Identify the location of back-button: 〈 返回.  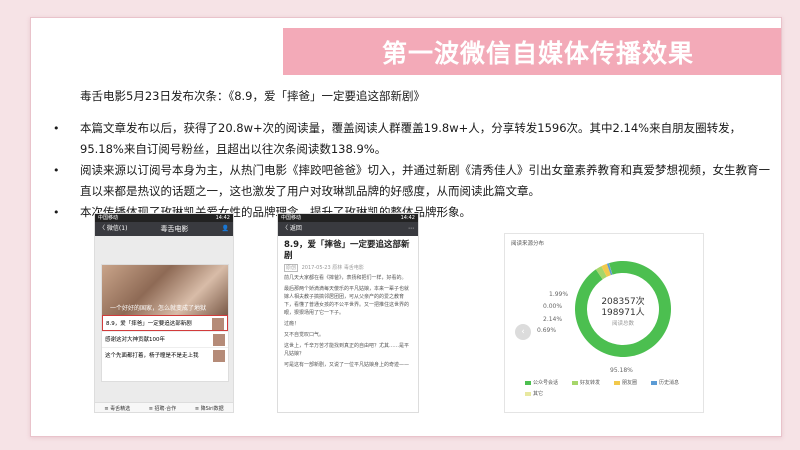
(292, 229).